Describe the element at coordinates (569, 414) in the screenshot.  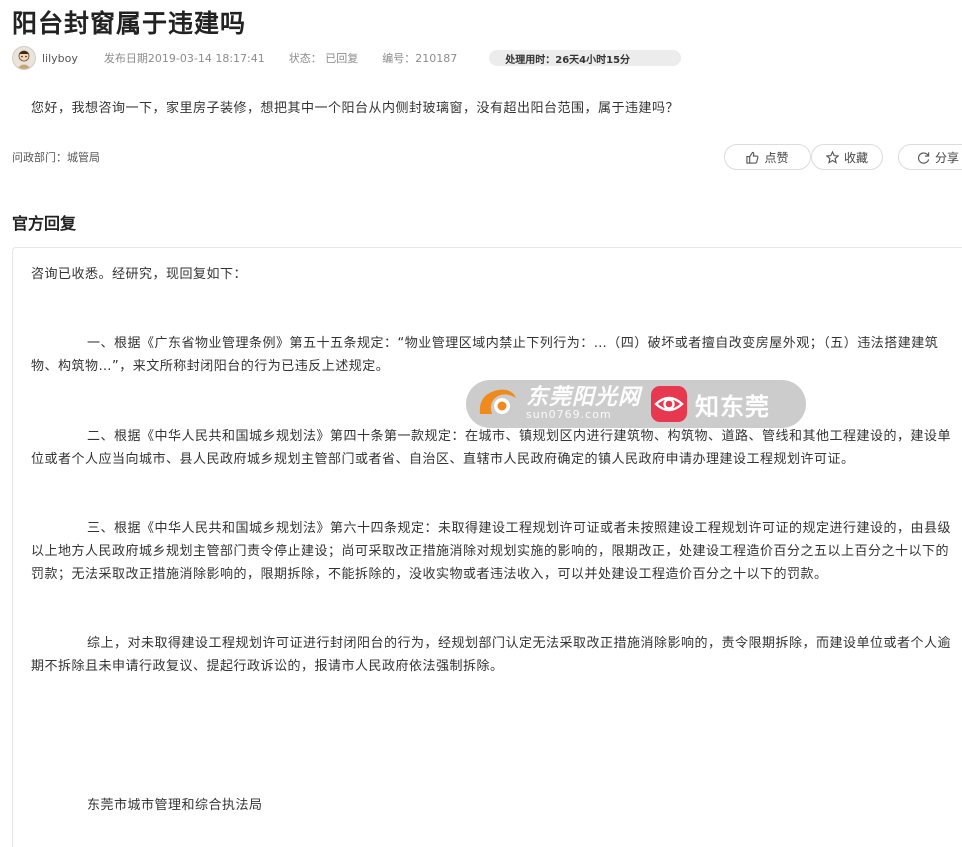
I see `watermark-domain: sun0769.com` at that location.